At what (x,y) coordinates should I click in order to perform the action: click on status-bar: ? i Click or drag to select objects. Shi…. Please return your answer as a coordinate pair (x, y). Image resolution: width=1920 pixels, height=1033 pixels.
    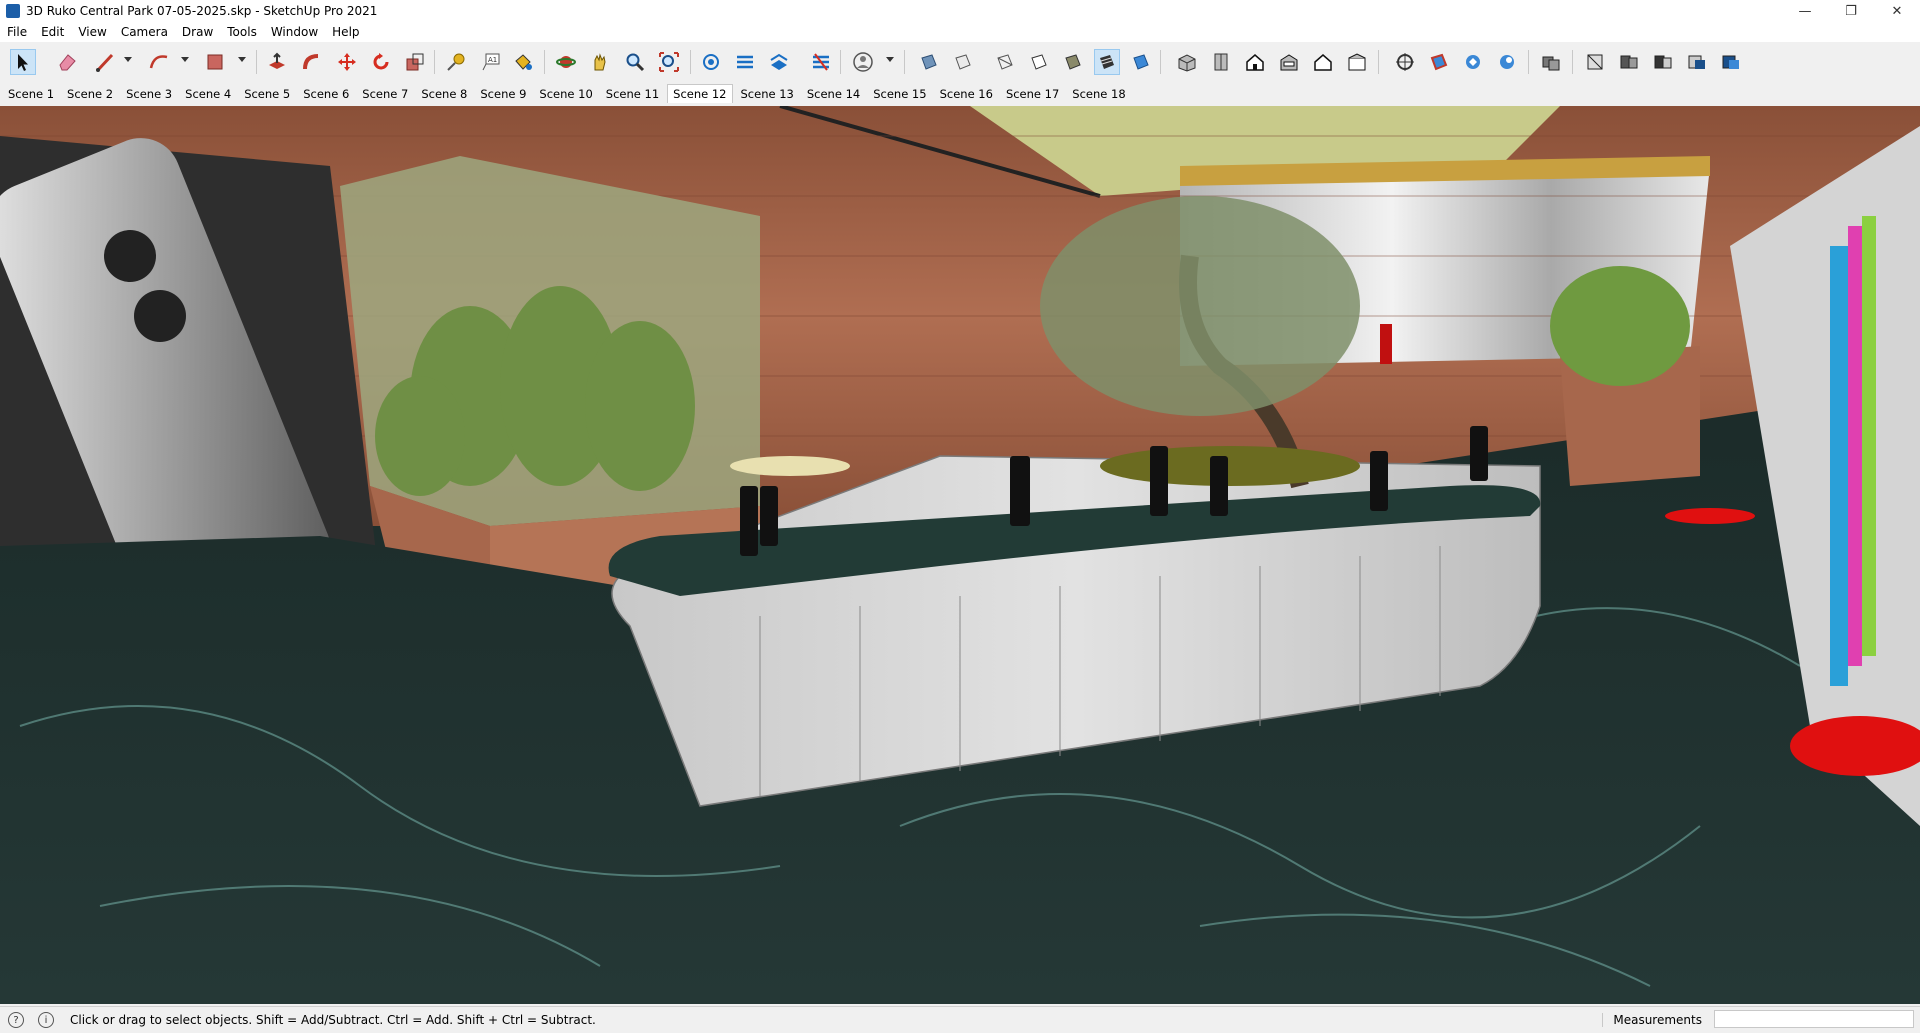
    Looking at the image, I should click on (960, 1019).